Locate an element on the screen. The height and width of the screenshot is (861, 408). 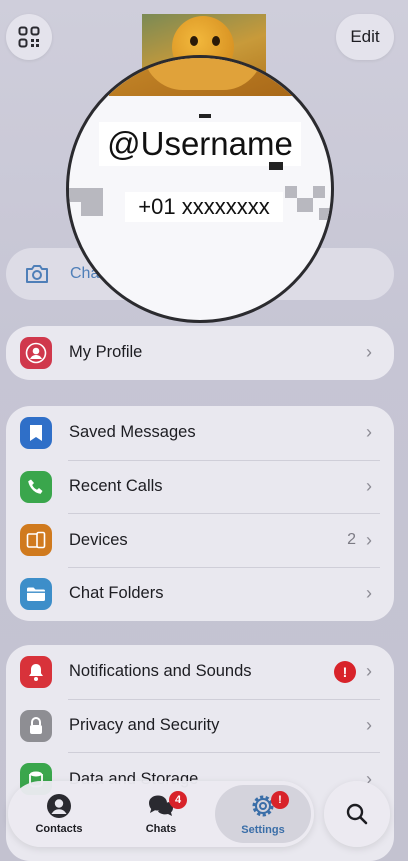
devices-icon is located at coordinates (36, 540).